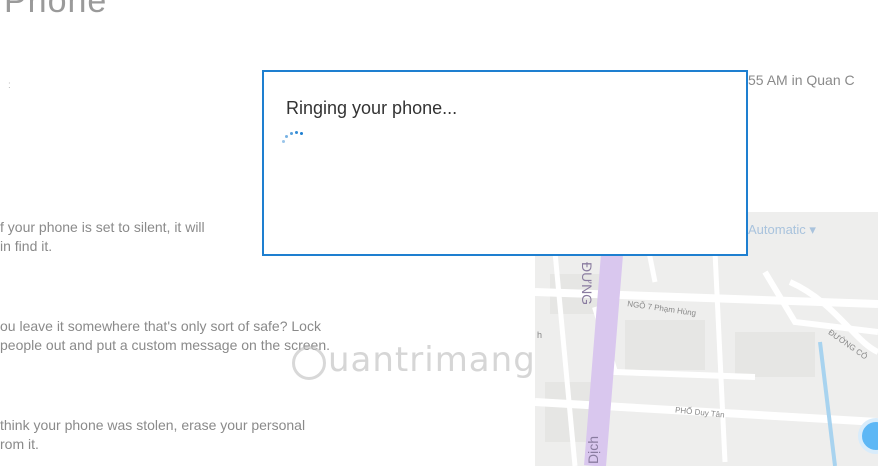 Image resolution: width=878 pixels, height=466 pixels. Describe the element at coordinates (782, 230) in the screenshot. I see `map-mode-dropdown: Automatic ▾` at that location.